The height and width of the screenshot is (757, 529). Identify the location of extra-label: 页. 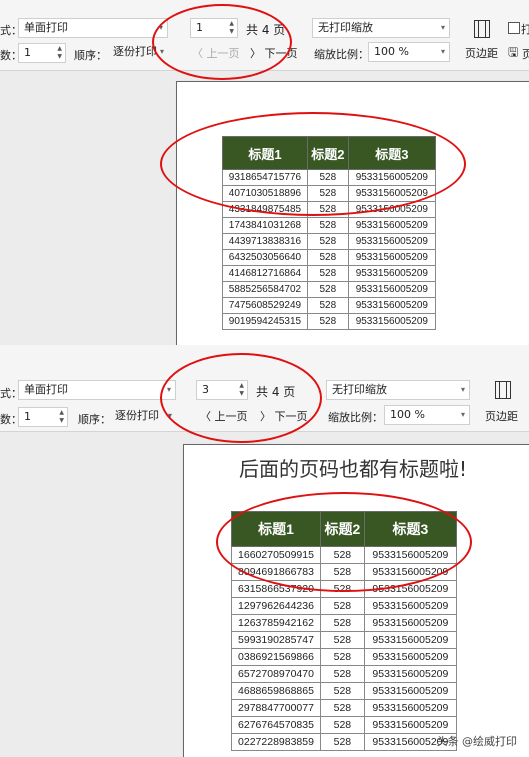
(525, 54).